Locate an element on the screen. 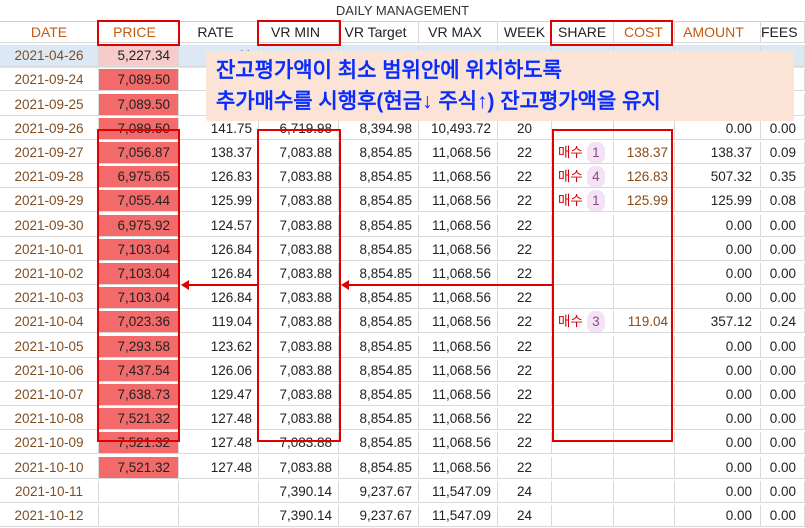  date-cell: 2021-10-08 is located at coordinates (49, 419).